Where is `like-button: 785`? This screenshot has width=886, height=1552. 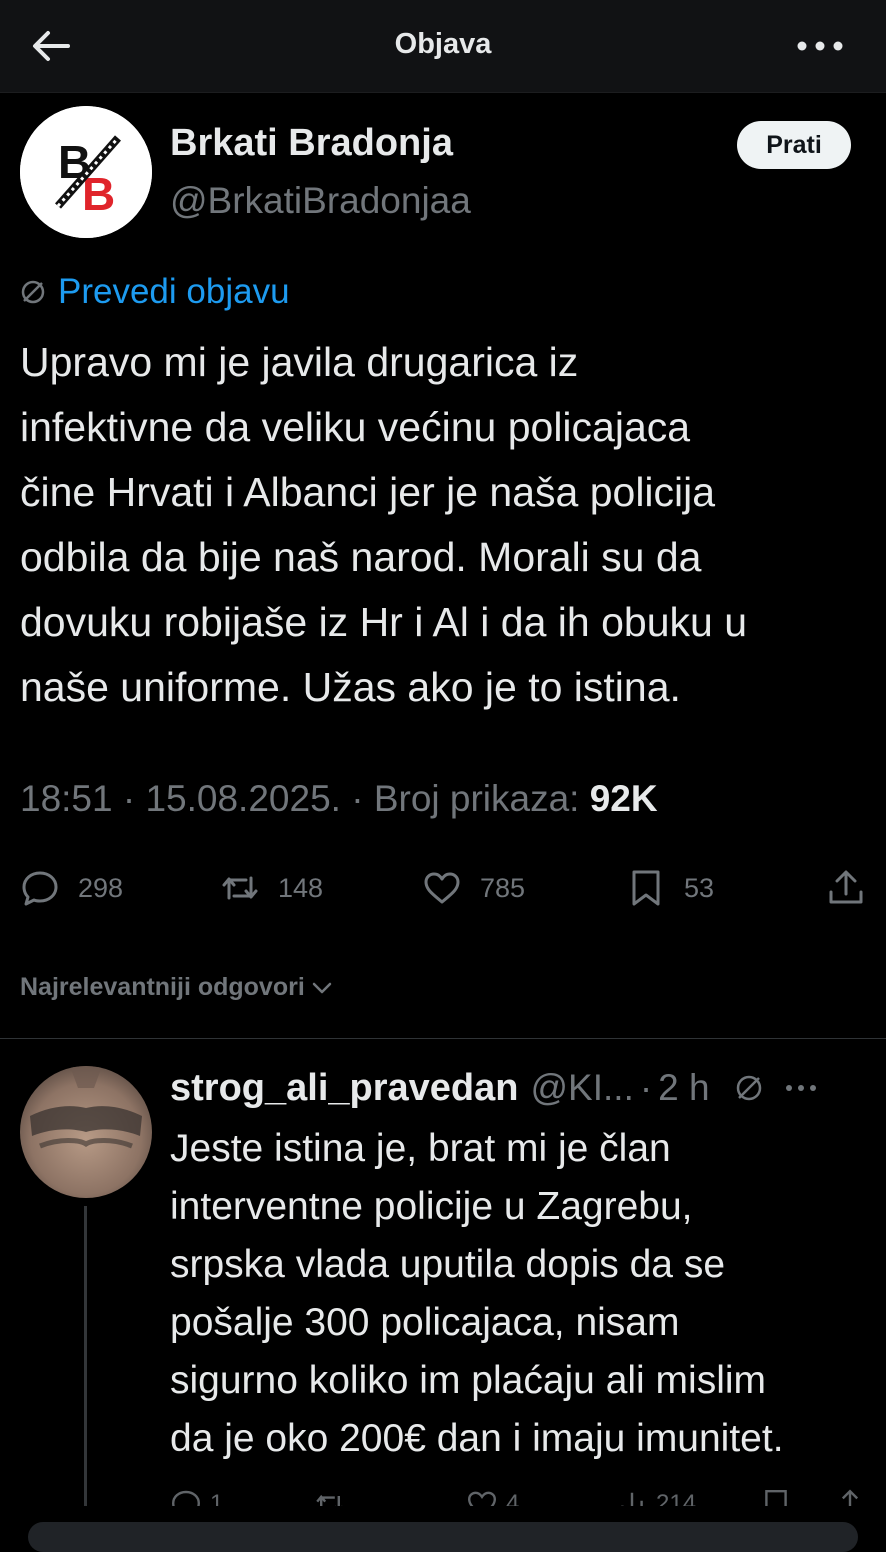
like-button: 785 is located at coordinates (473, 888).